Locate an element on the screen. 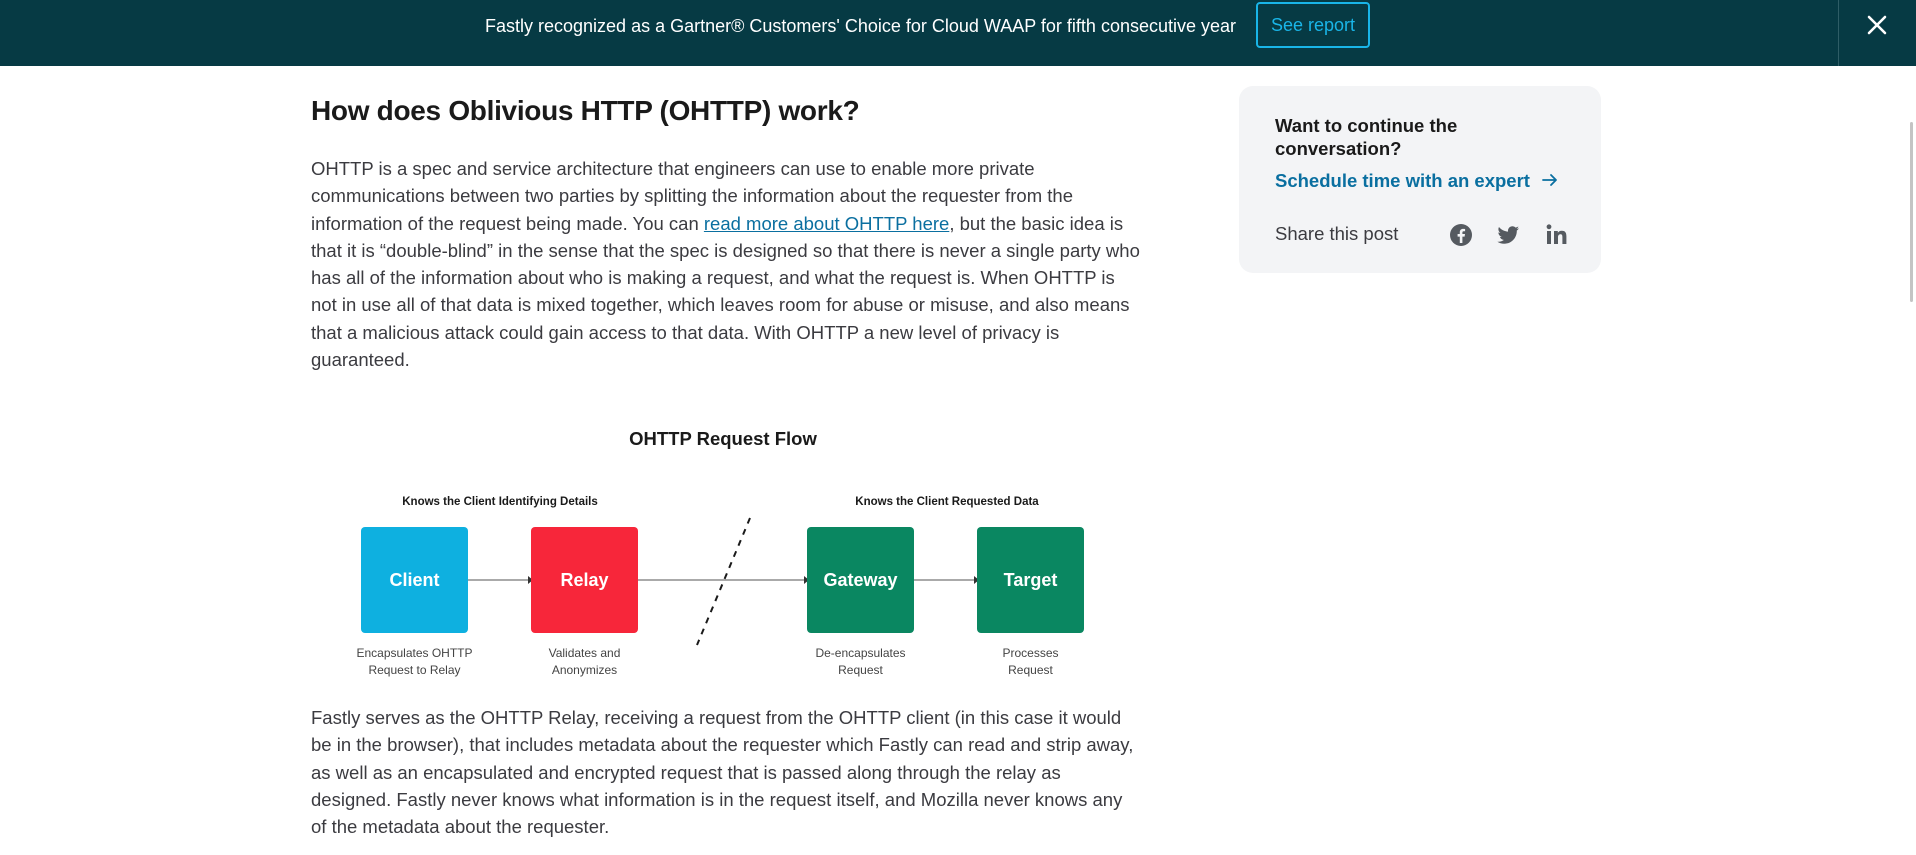 The width and height of the screenshot is (1916, 855). share-label: Share this post is located at coordinates (1337, 233).